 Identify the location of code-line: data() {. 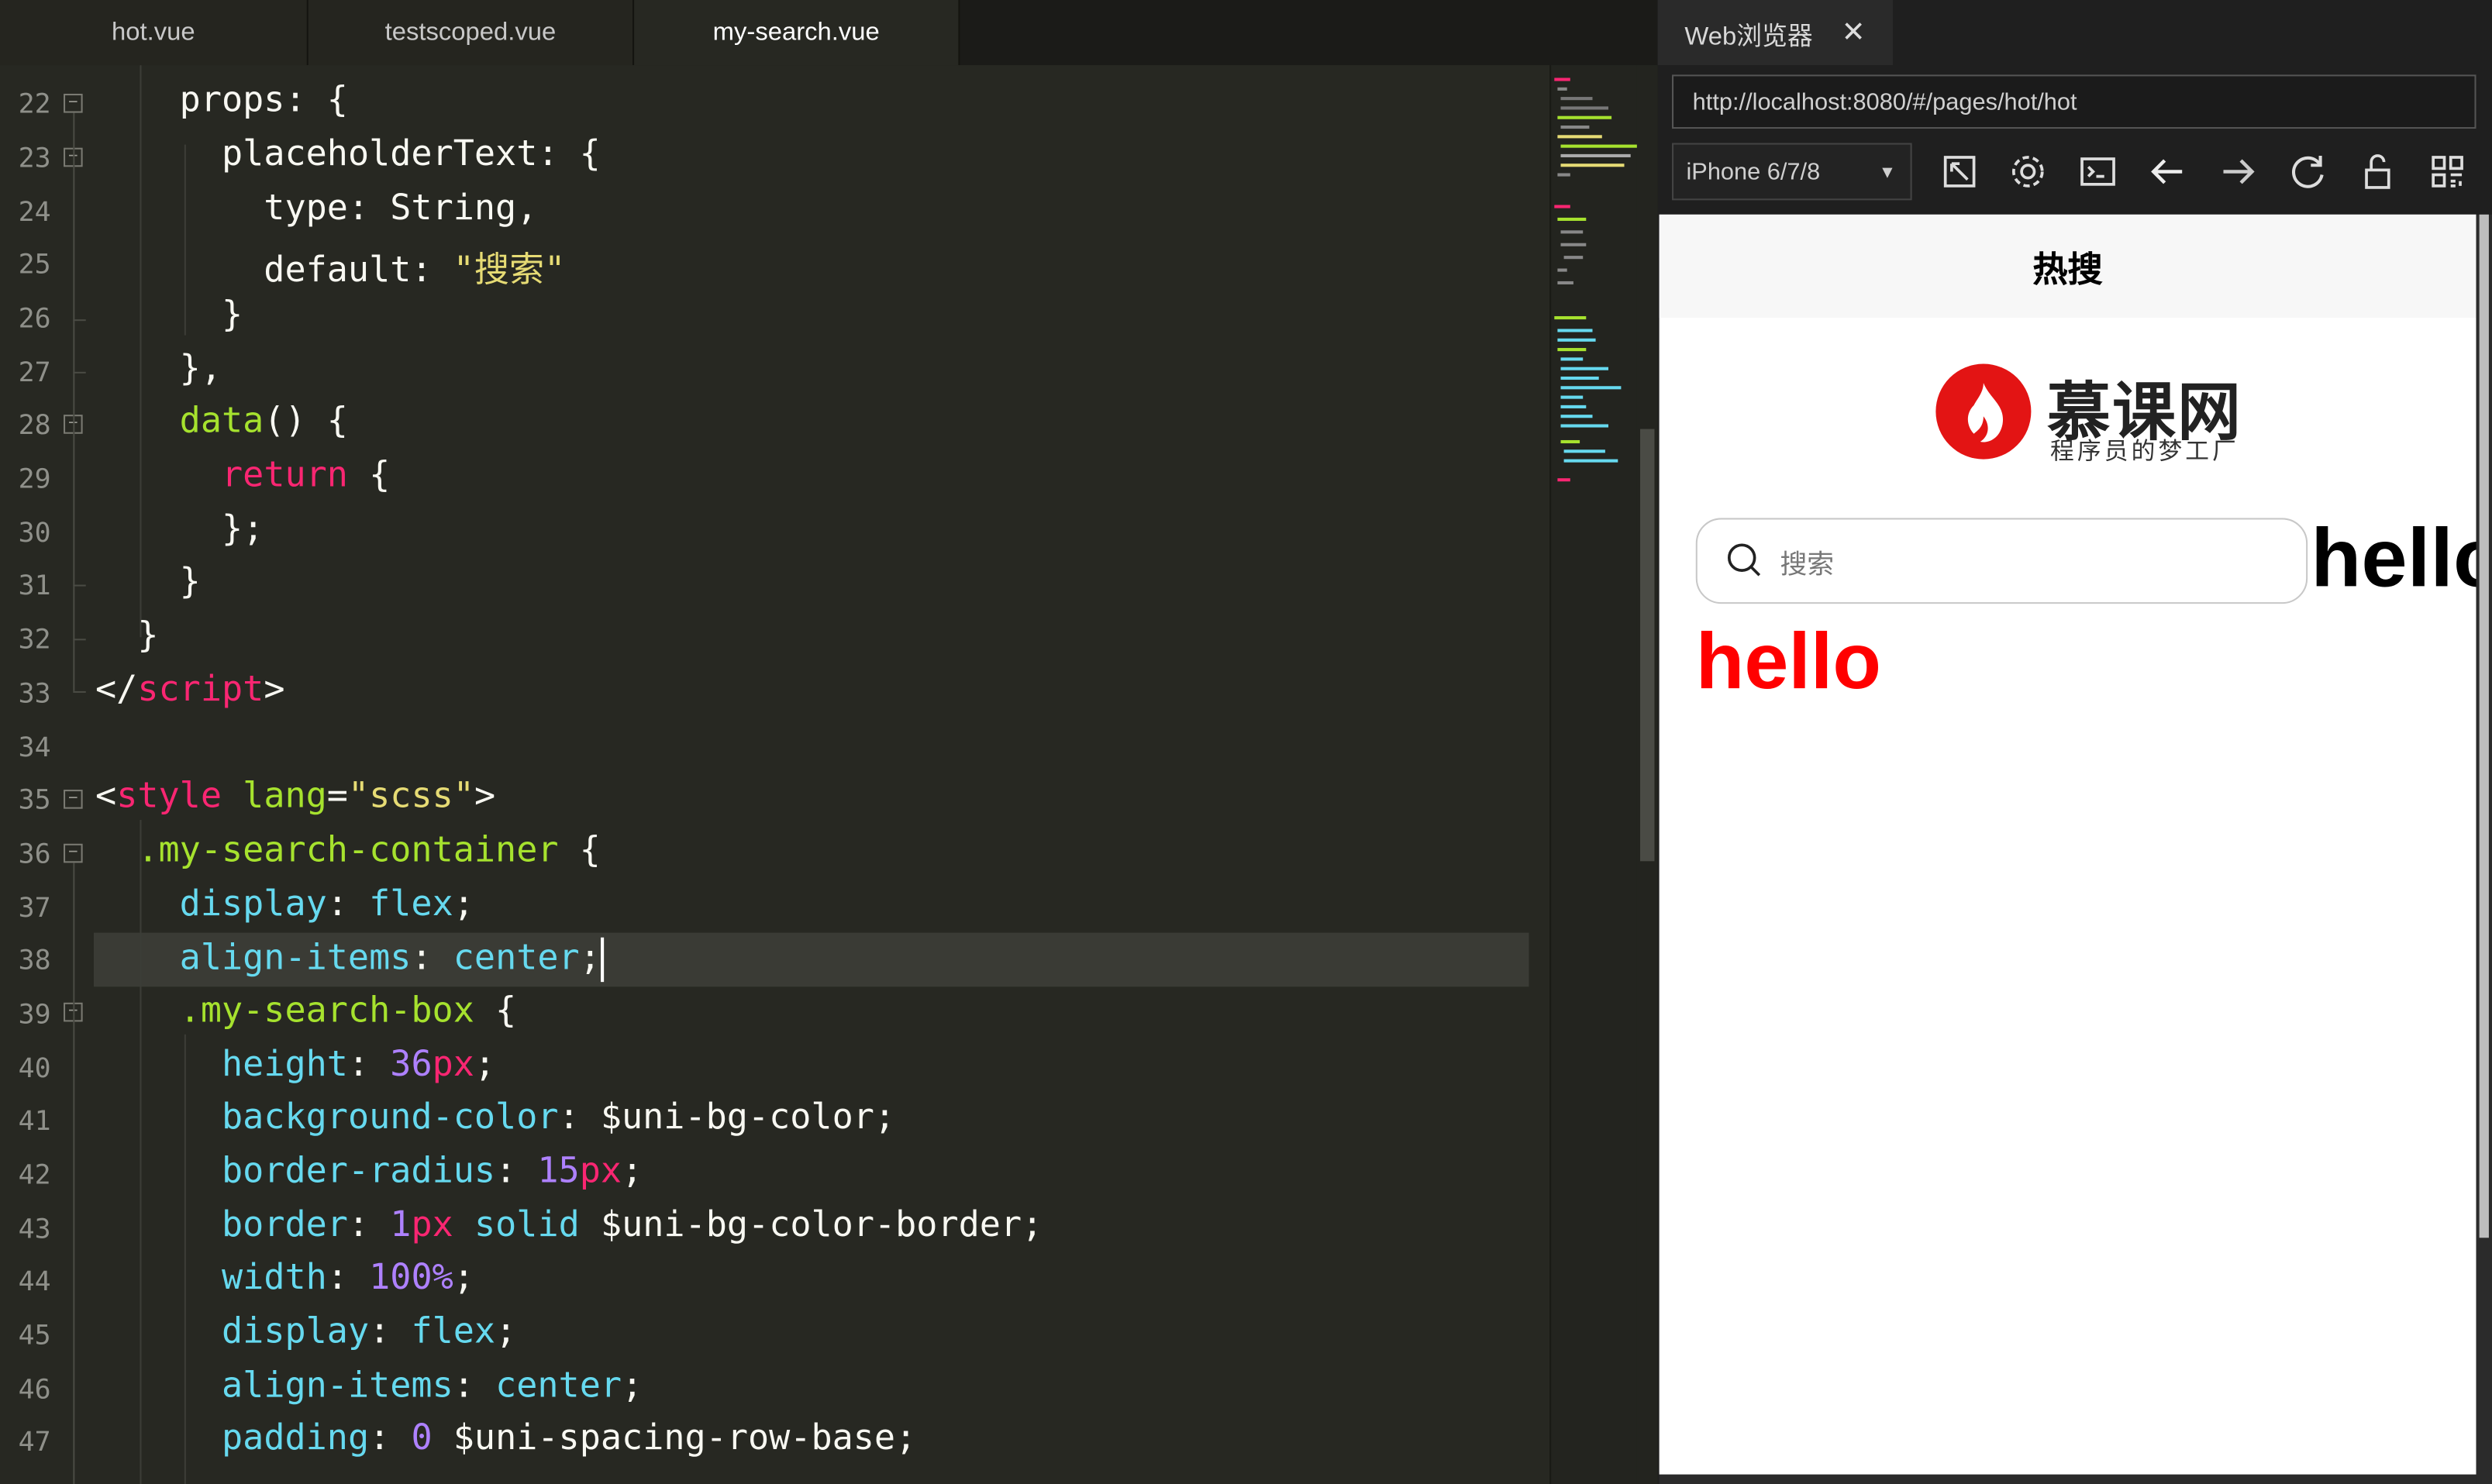
(263, 421).